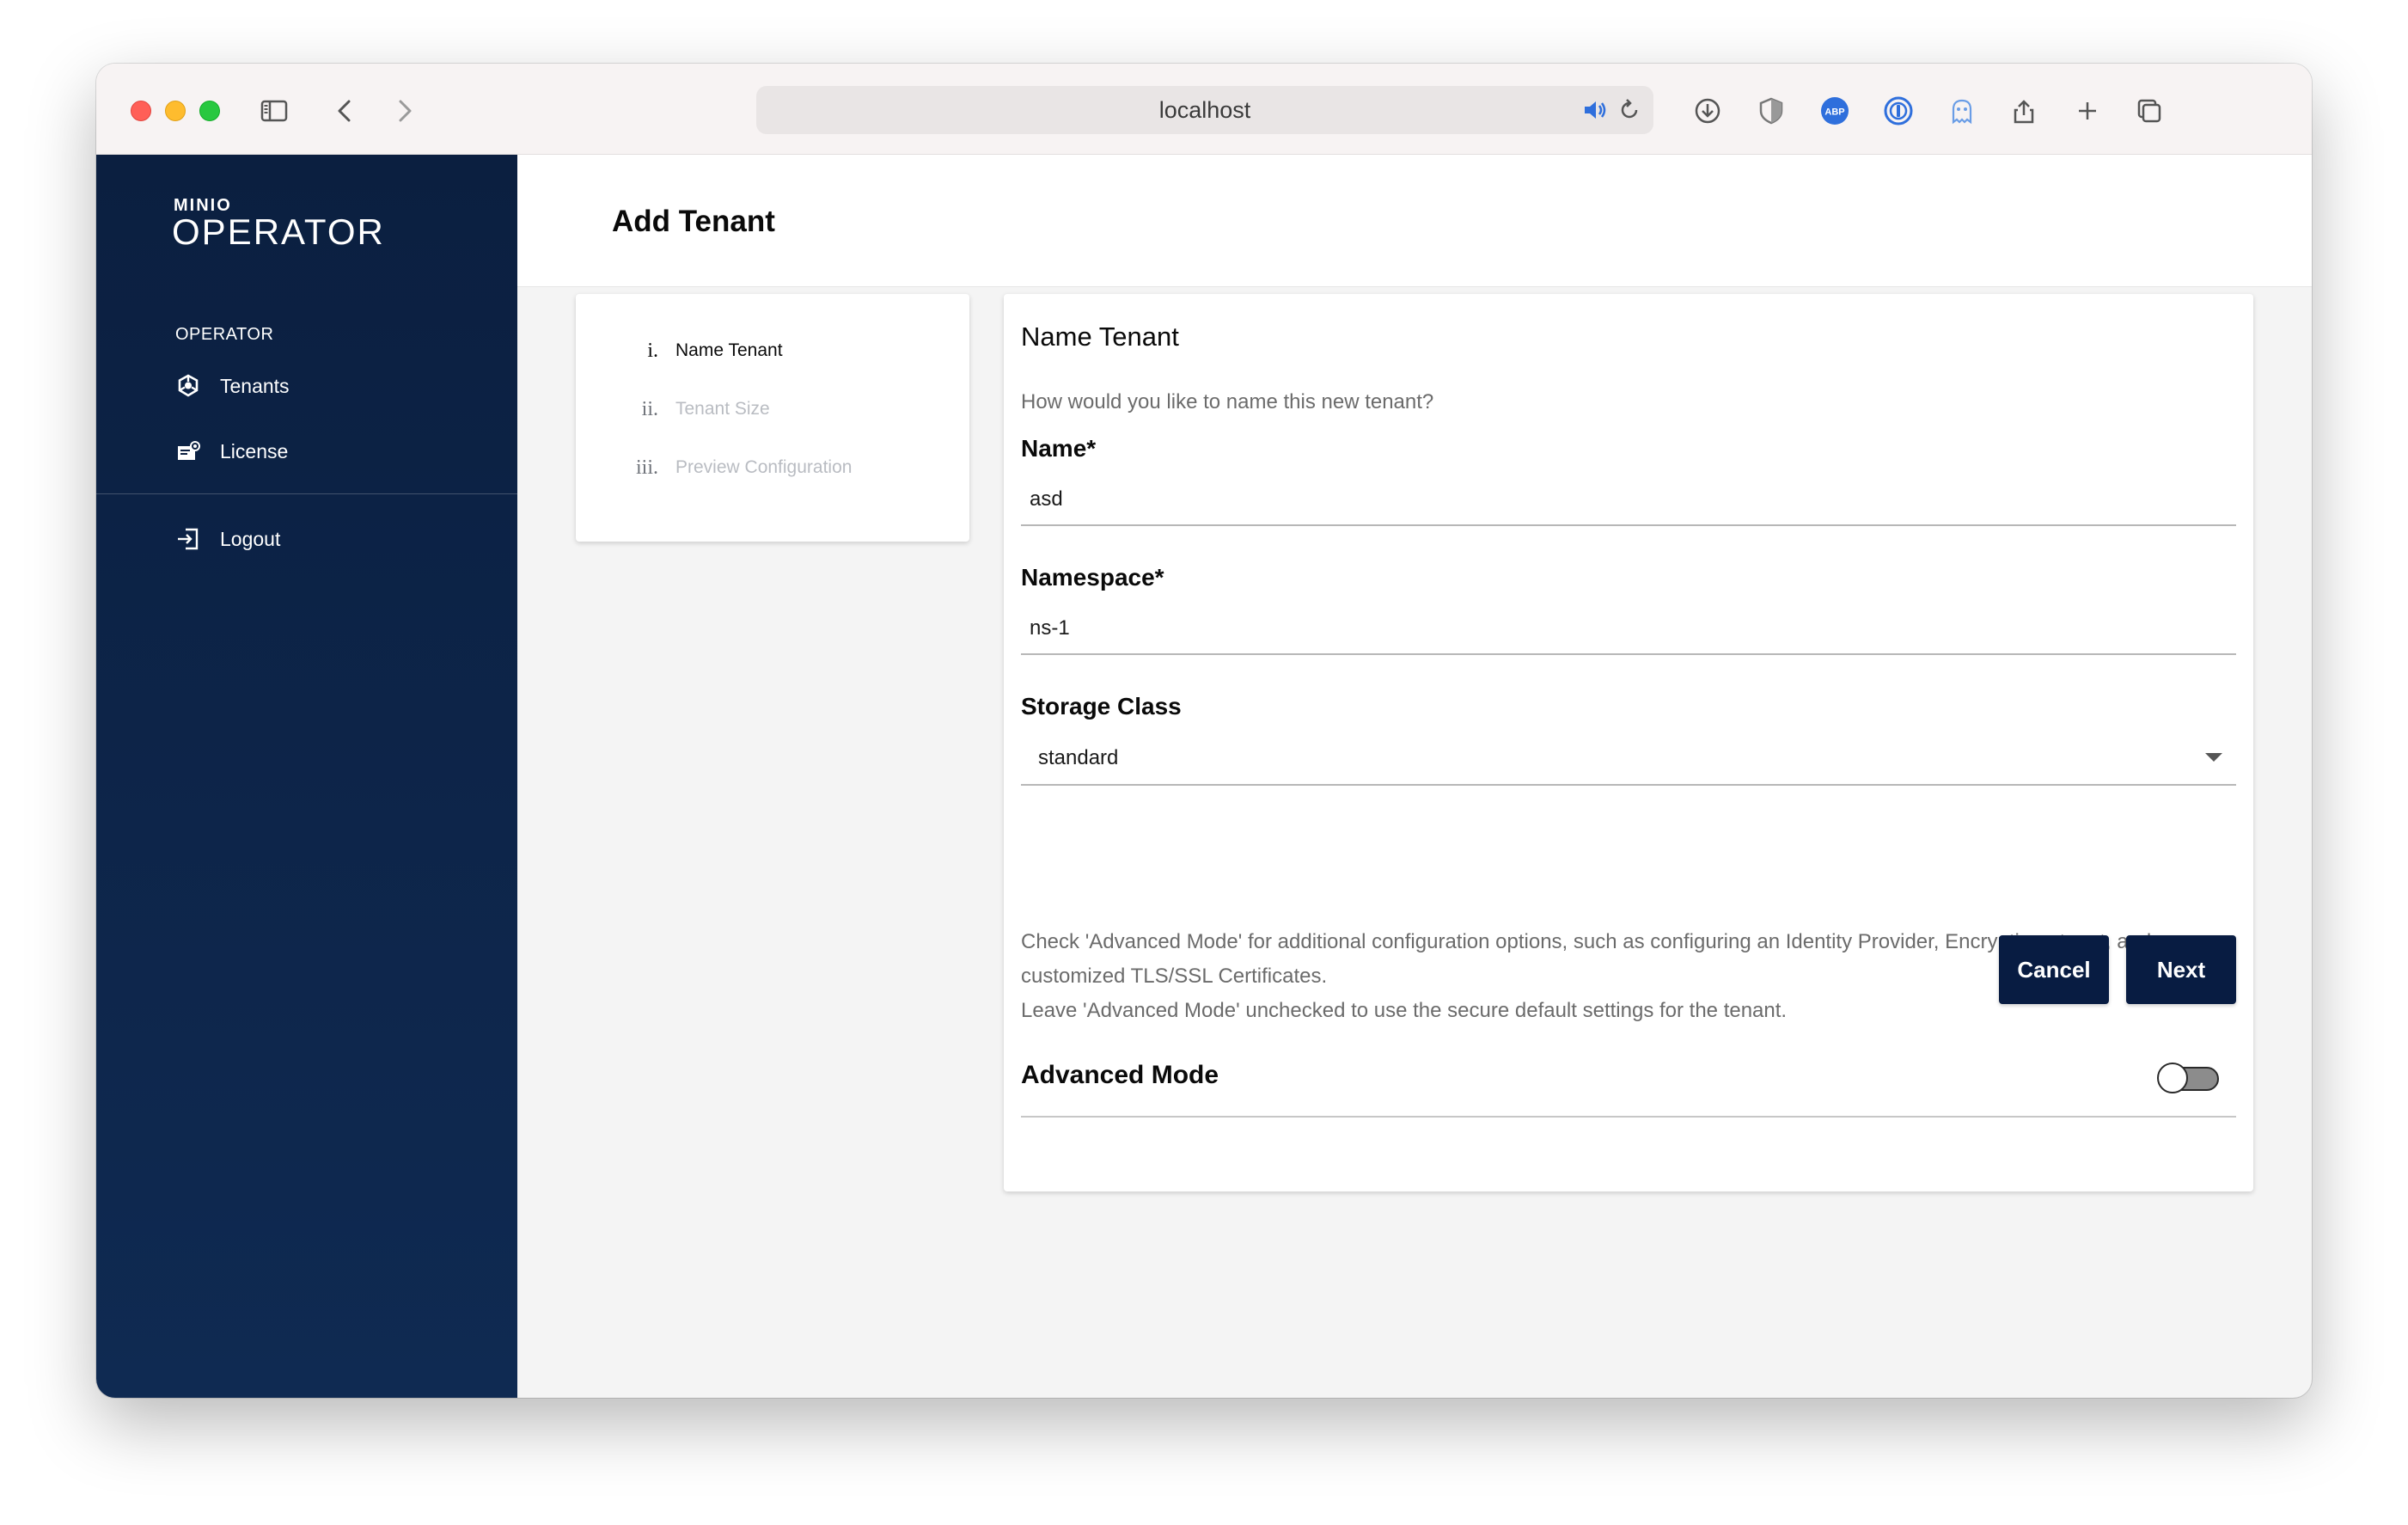  What do you see at coordinates (1628, 629) in the screenshot?
I see `namespace-input` at bounding box center [1628, 629].